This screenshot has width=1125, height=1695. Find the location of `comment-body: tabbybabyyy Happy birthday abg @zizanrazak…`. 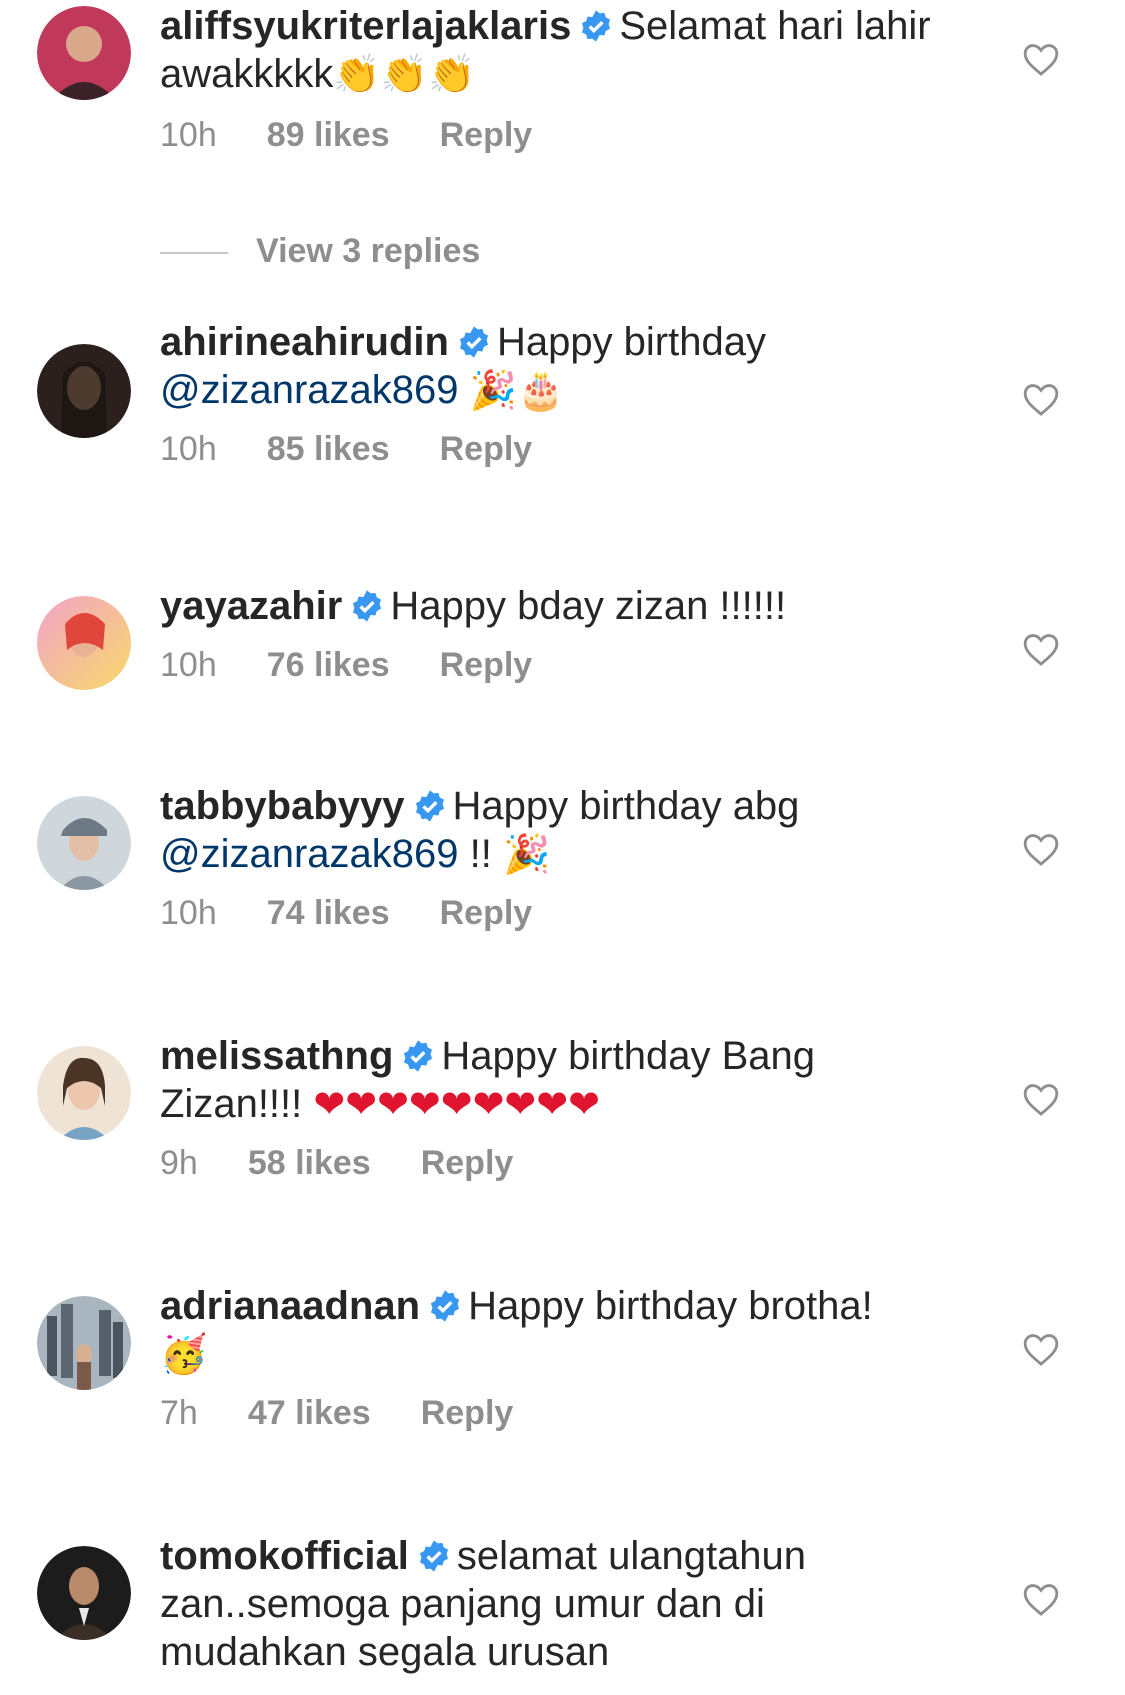

comment-body: tabbybabyyy Happy birthday abg @zizanrazak… is located at coordinates (560, 830).